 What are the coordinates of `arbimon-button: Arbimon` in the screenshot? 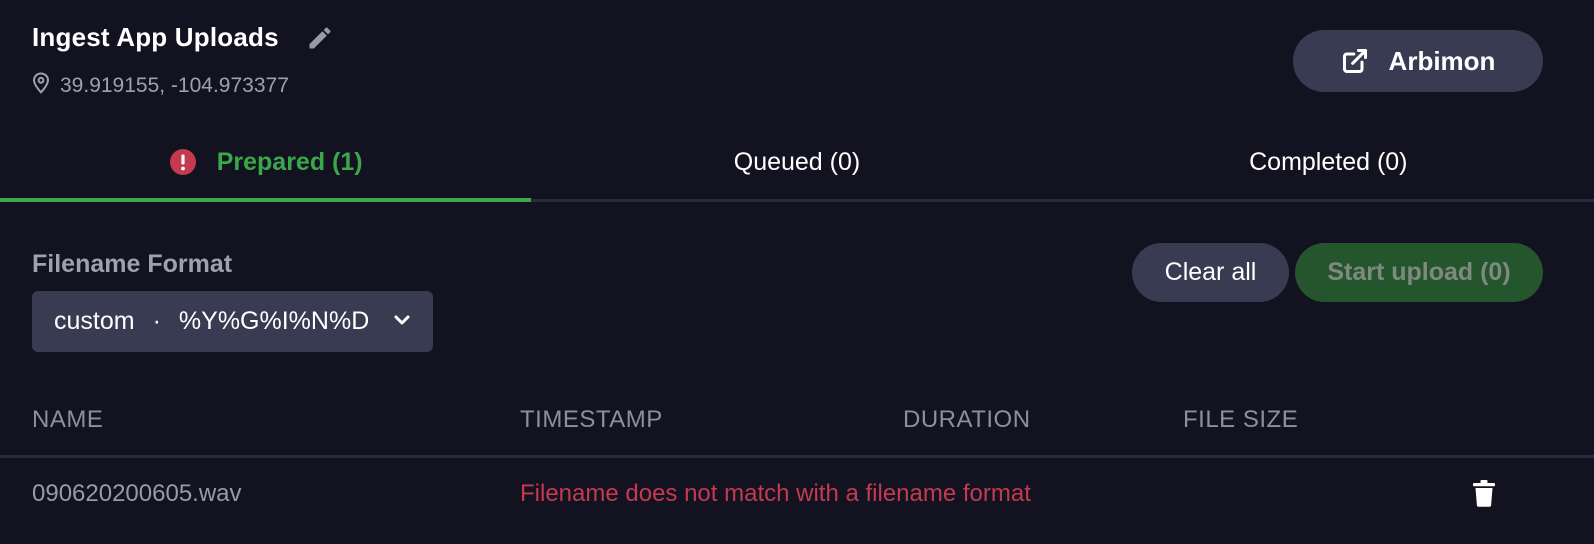 It's located at (1418, 61).